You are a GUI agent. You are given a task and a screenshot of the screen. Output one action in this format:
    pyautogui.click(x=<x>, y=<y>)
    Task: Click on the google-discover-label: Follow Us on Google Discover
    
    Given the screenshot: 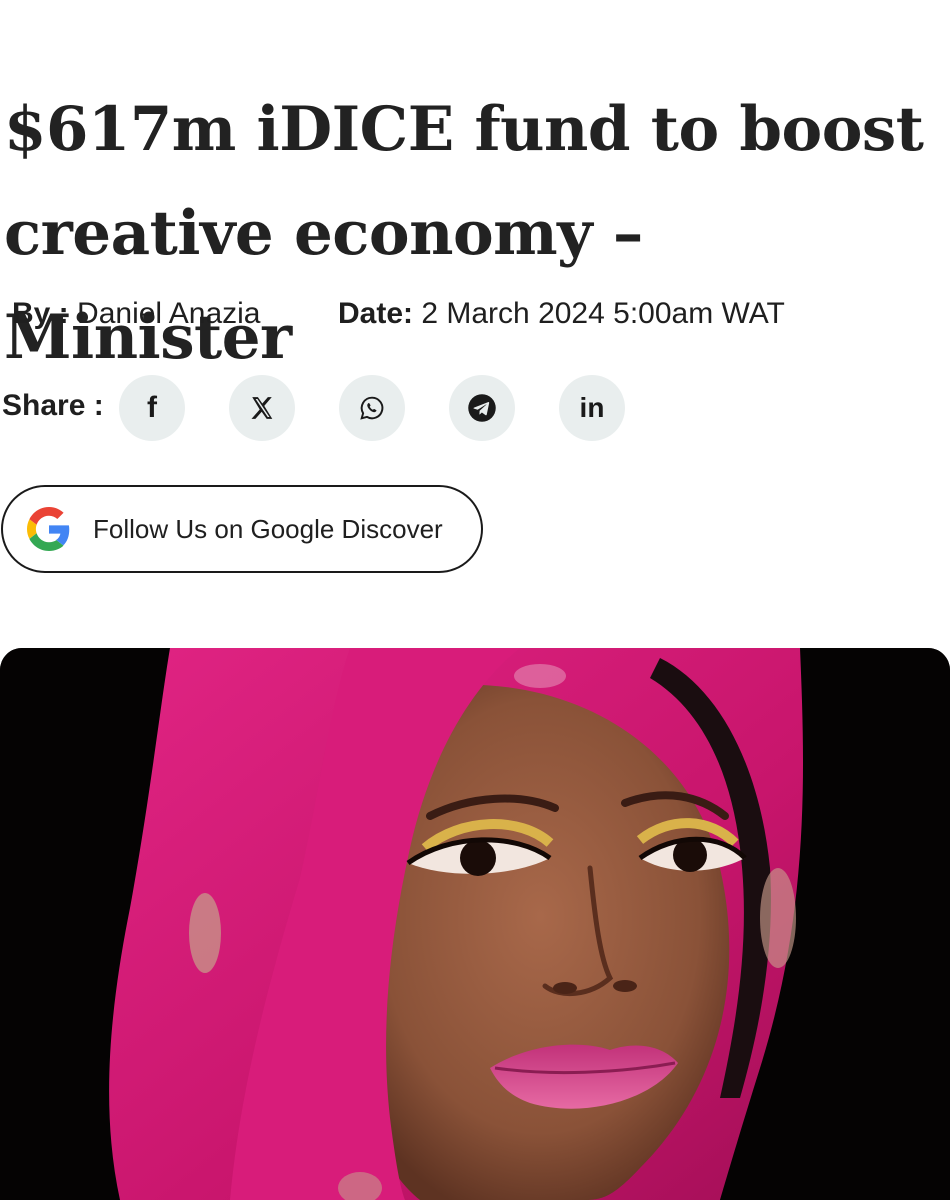 What is the action you would take?
    pyautogui.click(x=268, y=528)
    